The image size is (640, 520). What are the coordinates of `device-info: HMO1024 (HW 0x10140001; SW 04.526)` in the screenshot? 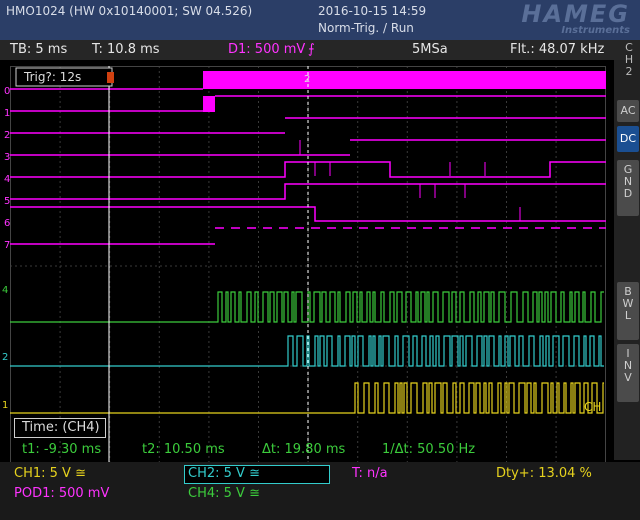 It's located at (129, 11).